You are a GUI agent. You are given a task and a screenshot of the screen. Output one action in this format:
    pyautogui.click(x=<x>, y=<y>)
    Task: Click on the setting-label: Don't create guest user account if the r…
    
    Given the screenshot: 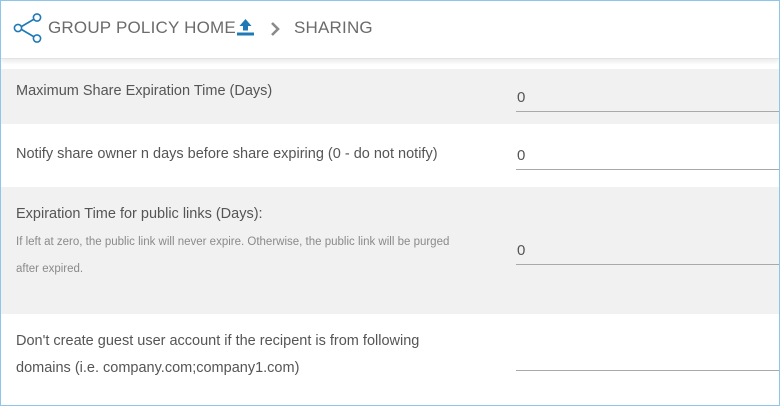 What is the action you would take?
    pyautogui.click(x=218, y=341)
    